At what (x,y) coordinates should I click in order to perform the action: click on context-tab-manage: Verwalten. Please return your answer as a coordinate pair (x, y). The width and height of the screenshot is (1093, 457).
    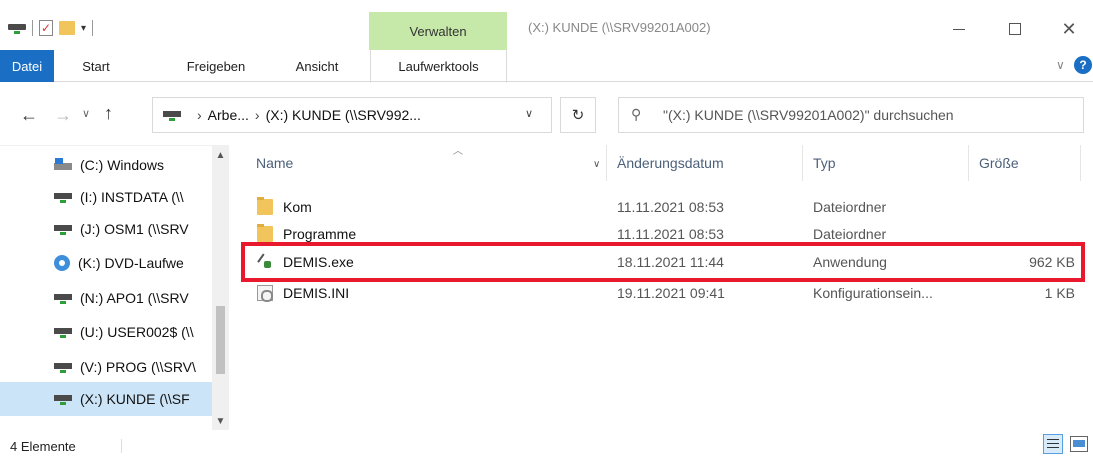
    Looking at the image, I should click on (438, 31).